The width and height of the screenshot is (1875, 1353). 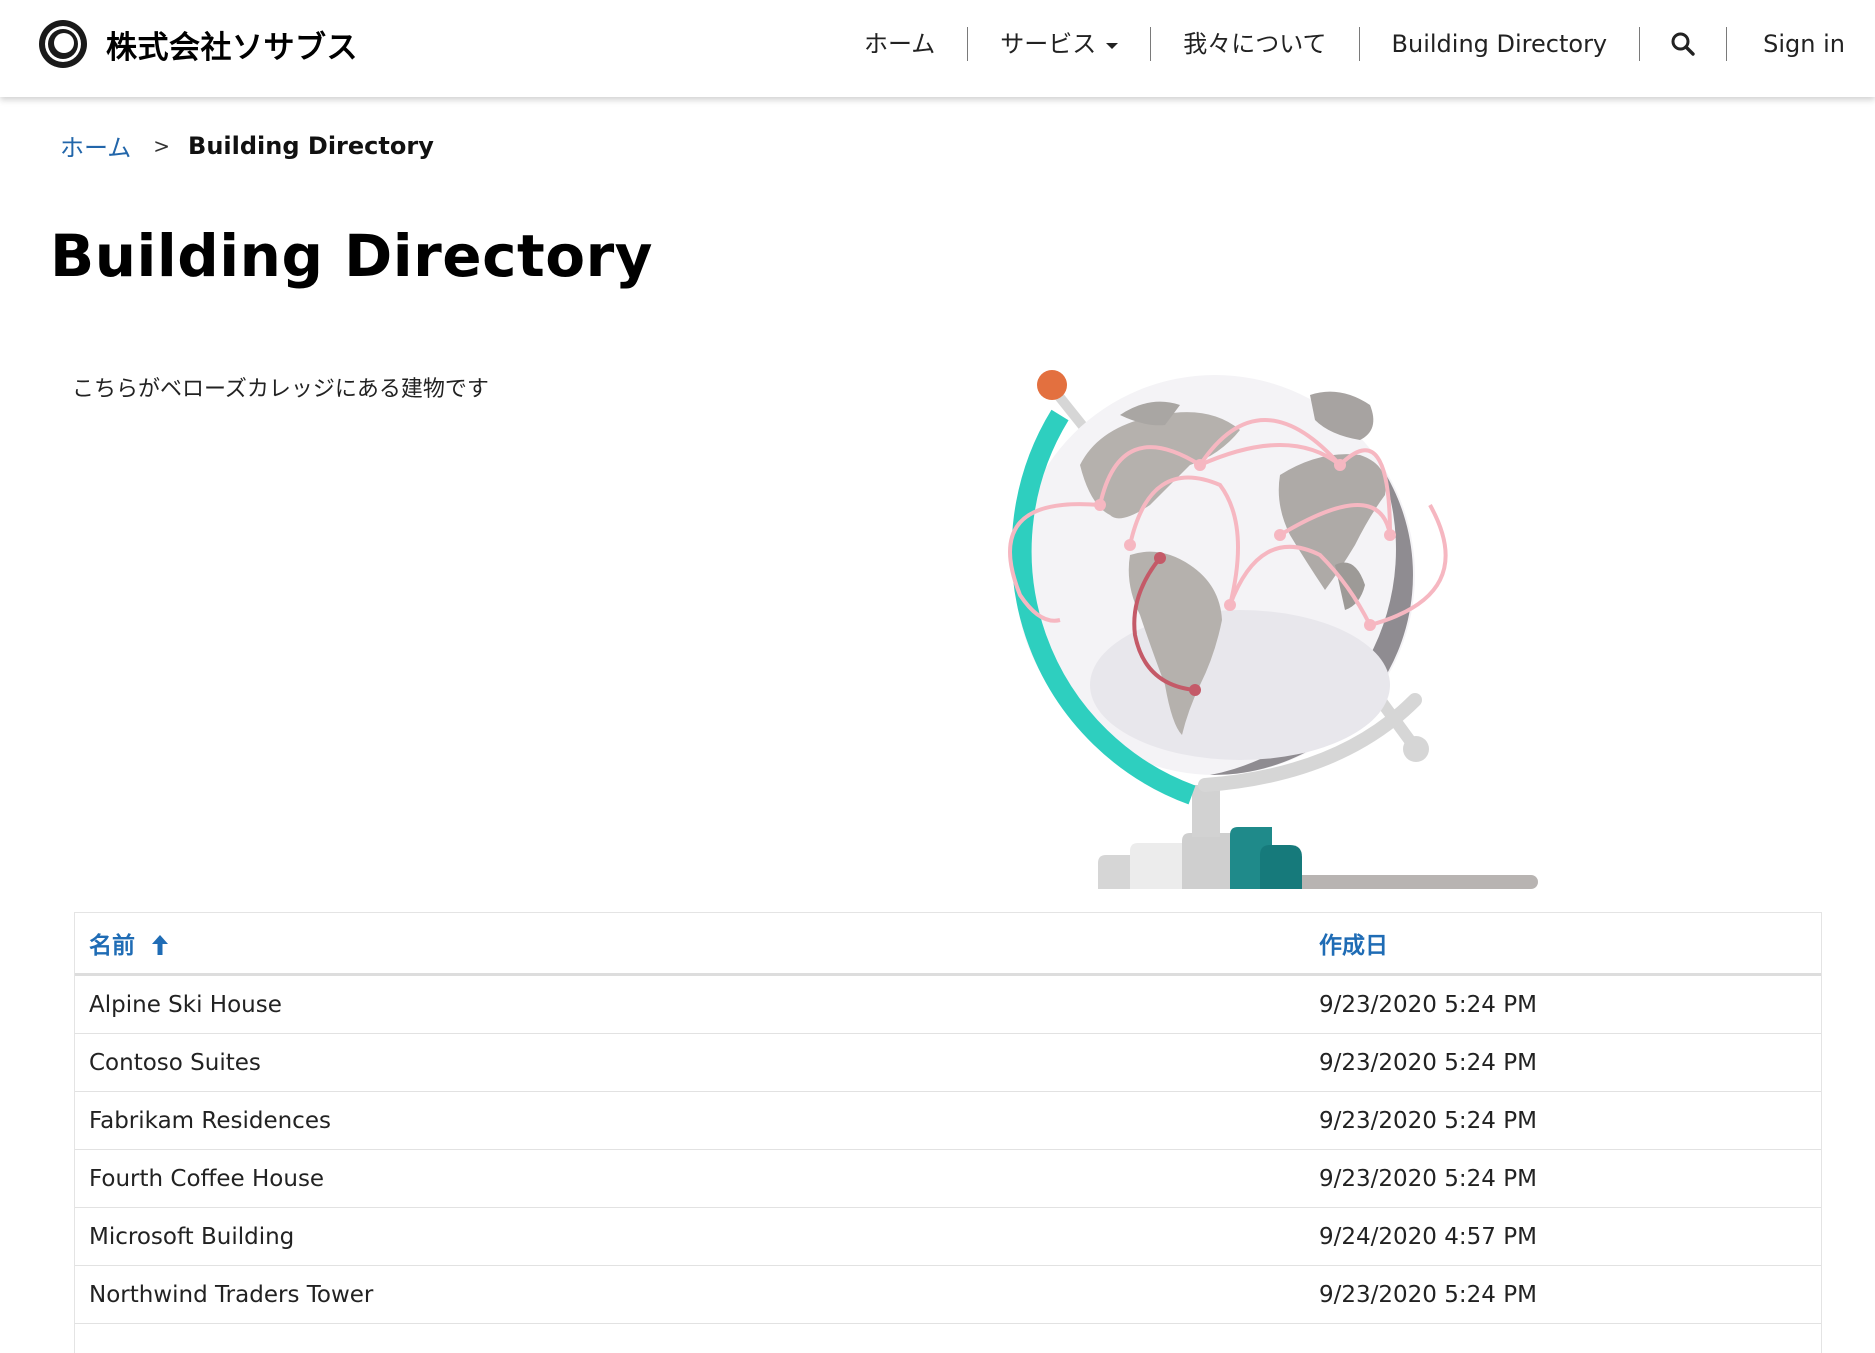 What do you see at coordinates (899, 44) in the screenshot?
I see `nav-home: ホーム` at bounding box center [899, 44].